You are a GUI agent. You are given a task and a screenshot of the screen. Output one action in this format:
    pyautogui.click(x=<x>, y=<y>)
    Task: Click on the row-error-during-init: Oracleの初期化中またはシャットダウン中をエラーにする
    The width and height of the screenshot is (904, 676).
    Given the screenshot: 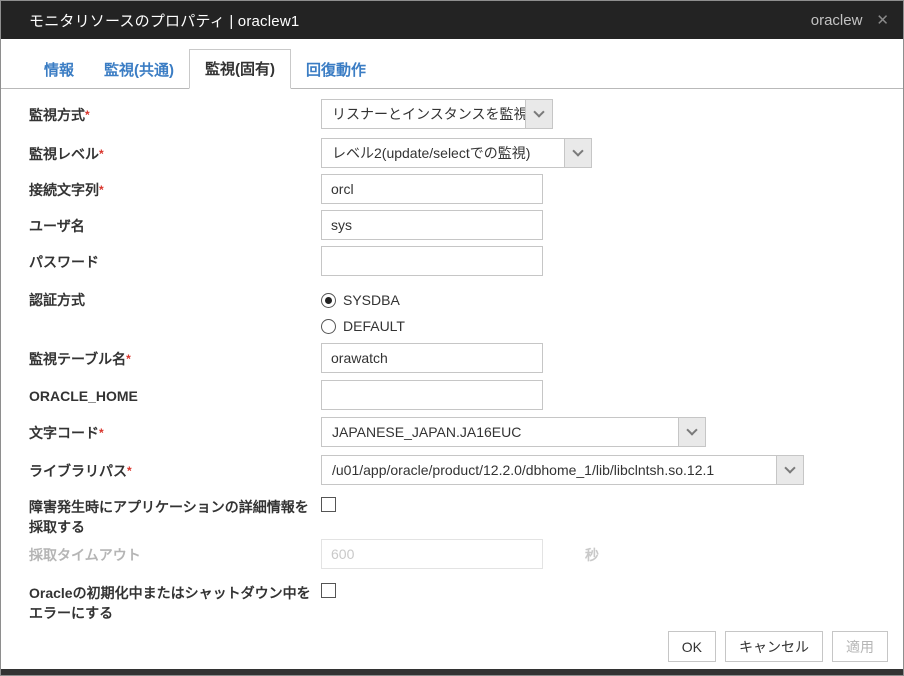 What is the action you would take?
    pyautogui.click(x=458, y=602)
    